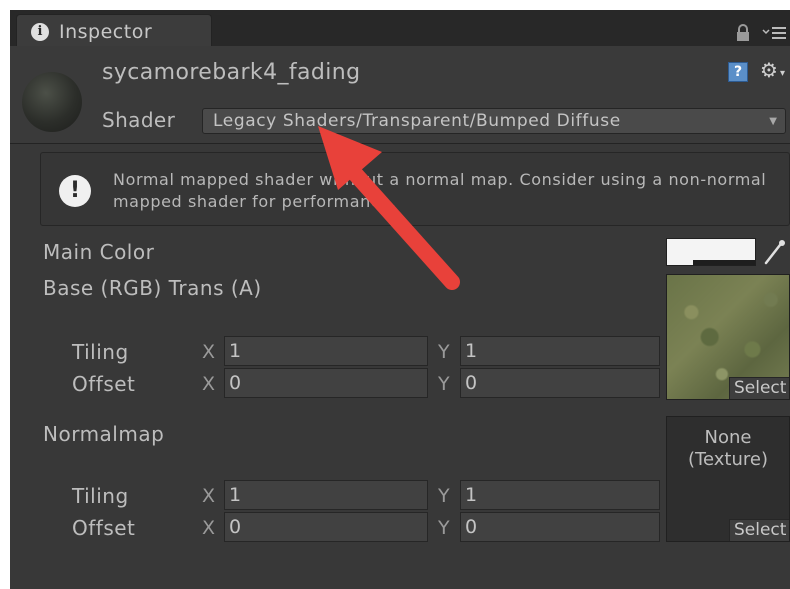 This screenshot has width=790, height=589. I want to click on tab-inspector: i Inspector, so click(114, 30).